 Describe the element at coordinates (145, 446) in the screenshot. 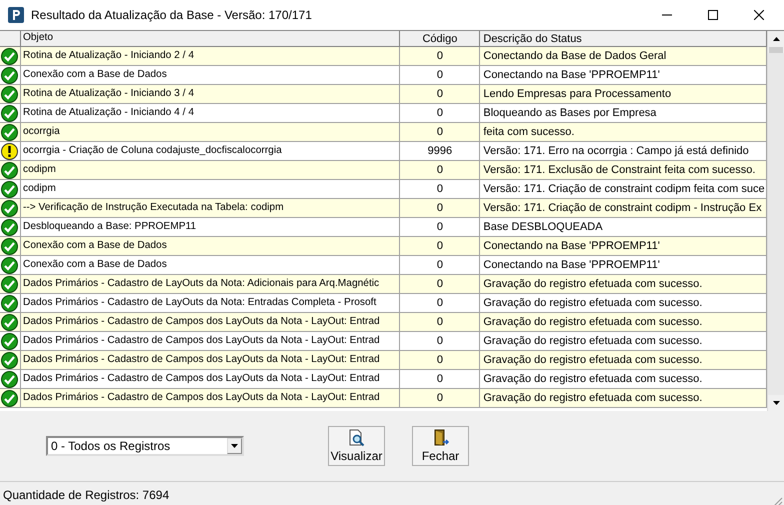

I see `filter-dropdown: 0 - Todos os Registros` at that location.